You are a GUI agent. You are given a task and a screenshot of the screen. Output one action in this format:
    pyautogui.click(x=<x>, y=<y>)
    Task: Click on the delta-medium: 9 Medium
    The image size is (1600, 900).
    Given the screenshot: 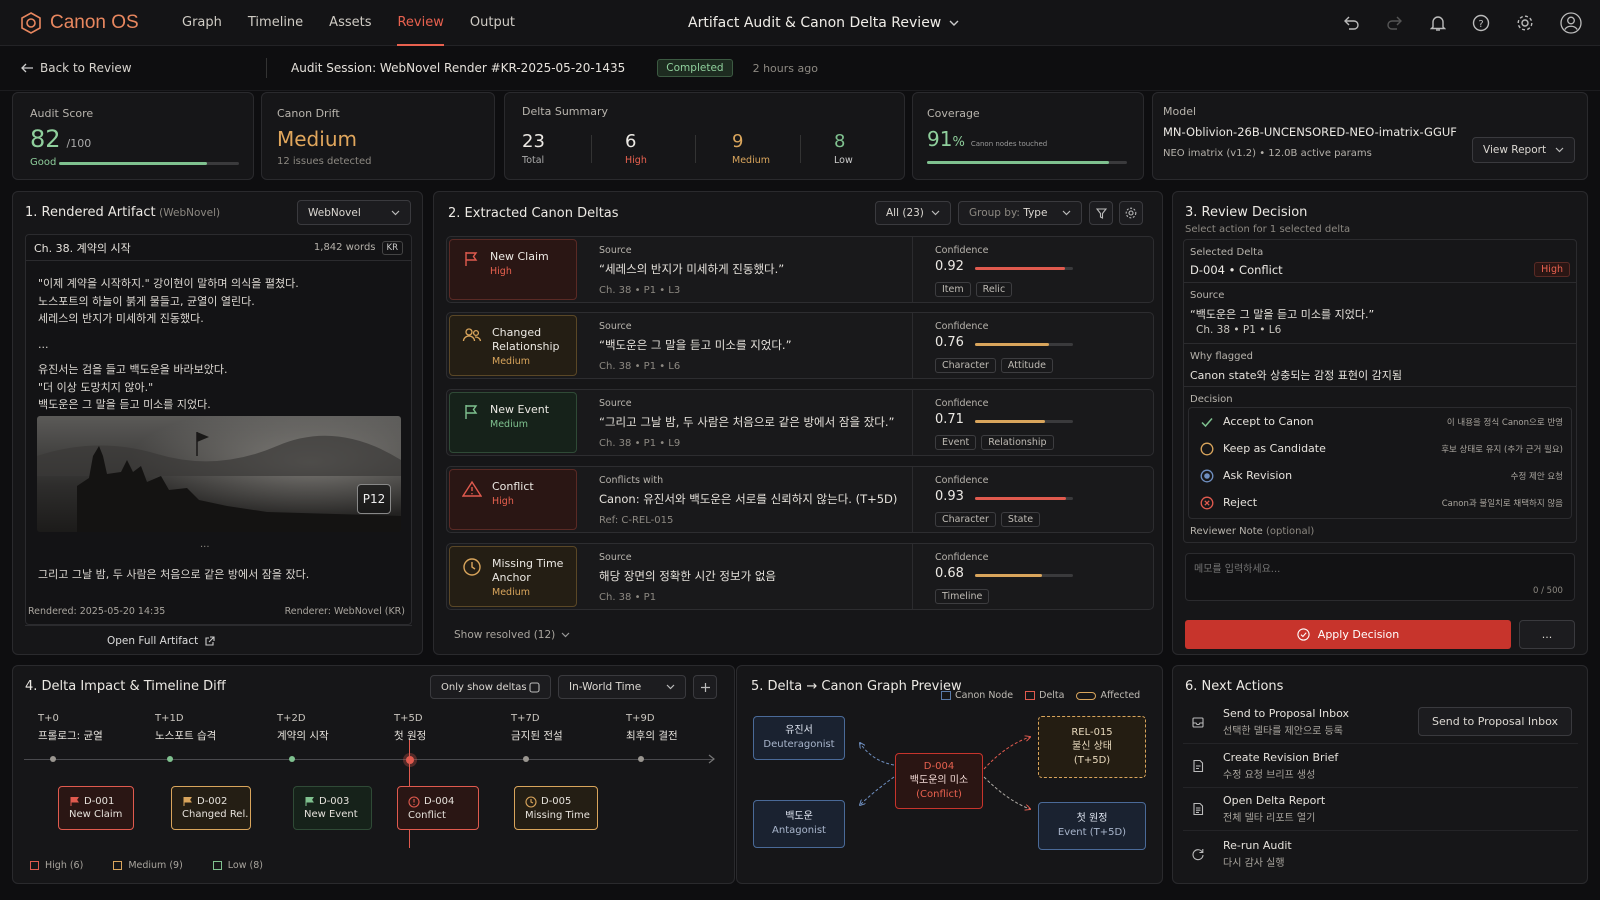 What is the action you would take?
    pyautogui.click(x=751, y=148)
    